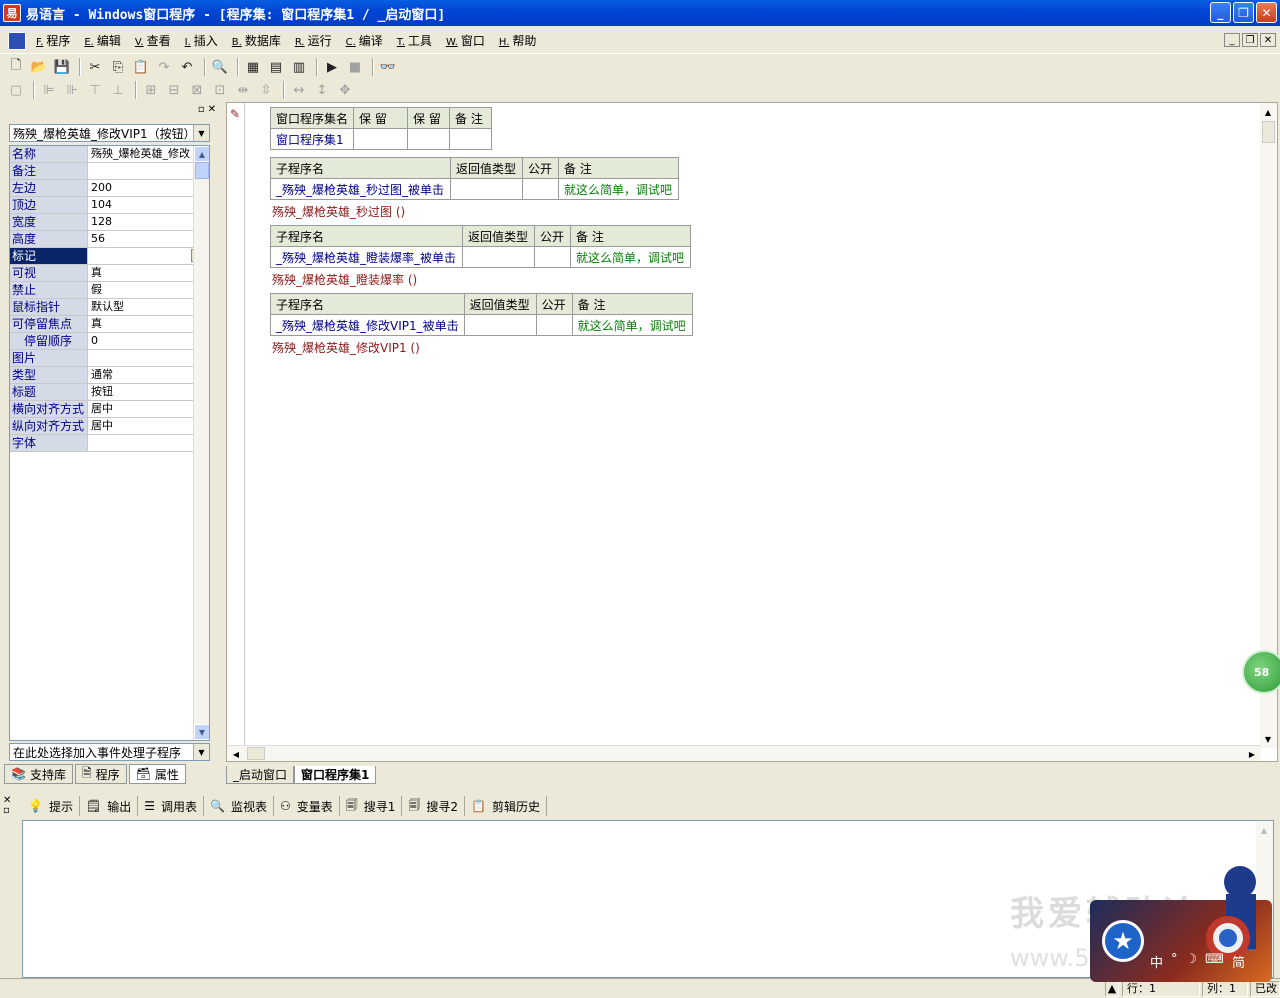  Describe the element at coordinates (276, 67) in the screenshot. I see `layout-2-icon: ▤` at that location.